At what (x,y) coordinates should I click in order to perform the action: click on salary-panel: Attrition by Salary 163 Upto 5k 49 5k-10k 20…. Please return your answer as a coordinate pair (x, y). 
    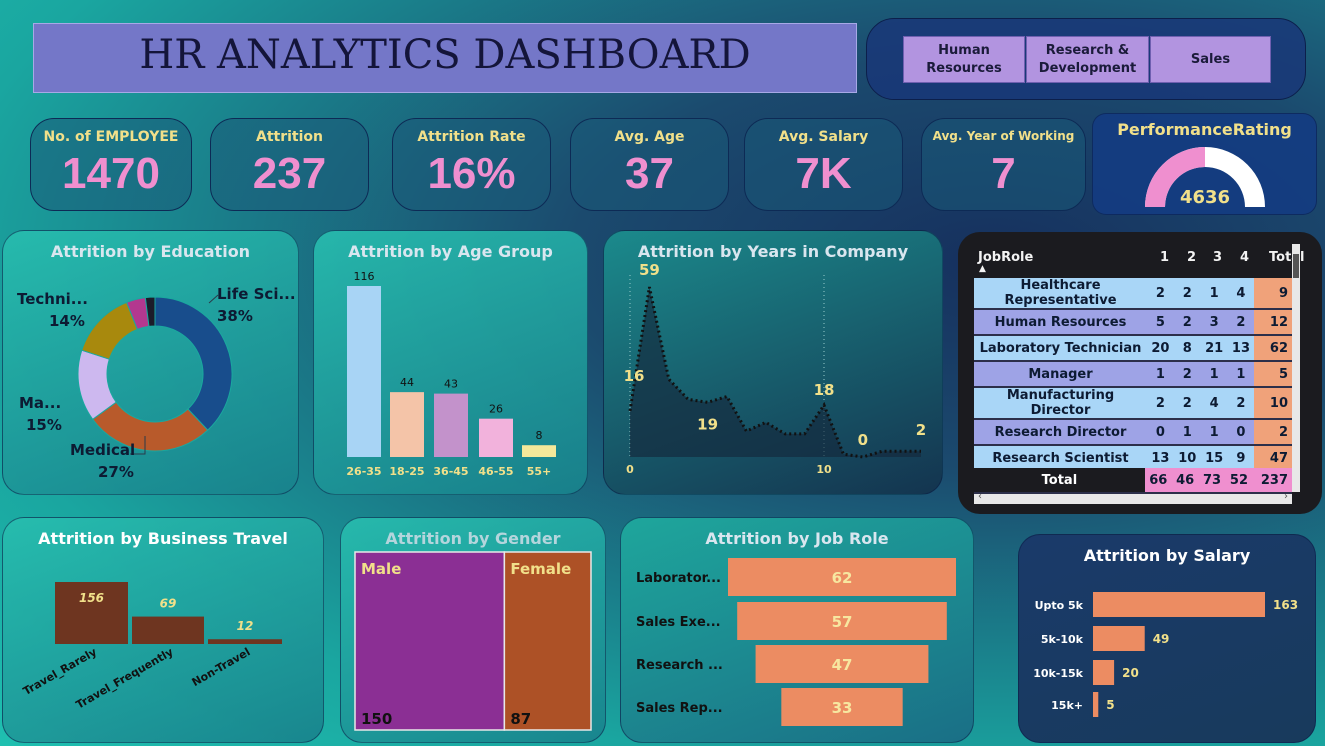
    Looking at the image, I should click on (1167, 638).